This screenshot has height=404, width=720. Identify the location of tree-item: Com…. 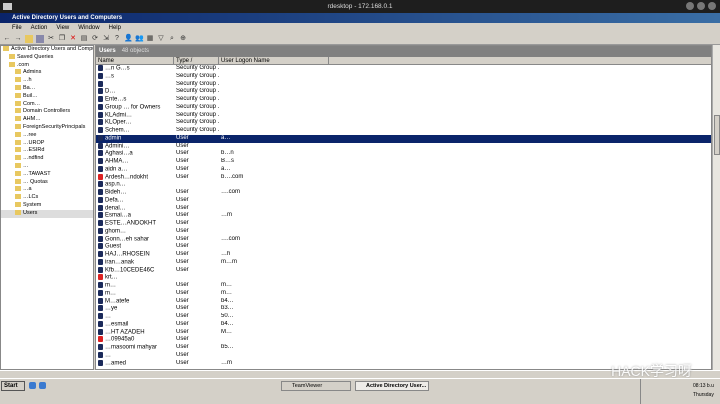
(47, 105).